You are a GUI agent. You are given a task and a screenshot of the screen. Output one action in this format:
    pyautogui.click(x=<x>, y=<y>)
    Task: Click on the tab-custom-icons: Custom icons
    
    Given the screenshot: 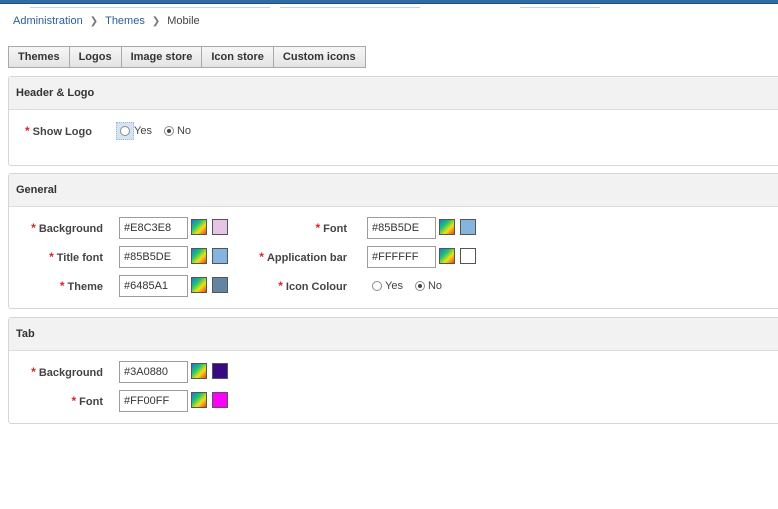 What is the action you would take?
    pyautogui.click(x=319, y=57)
    